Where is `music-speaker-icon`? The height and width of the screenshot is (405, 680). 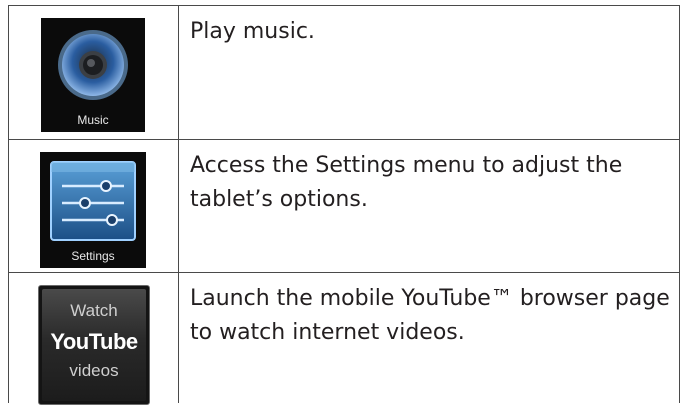 music-speaker-icon is located at coordinates (93, 65).